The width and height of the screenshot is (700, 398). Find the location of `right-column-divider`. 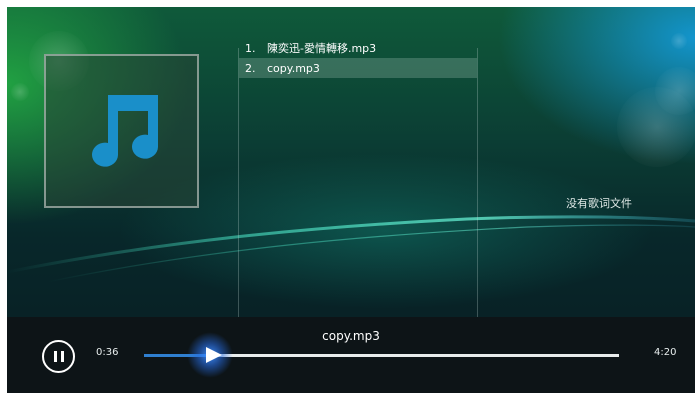

right-column-divider is located at coordinates (477, 183).